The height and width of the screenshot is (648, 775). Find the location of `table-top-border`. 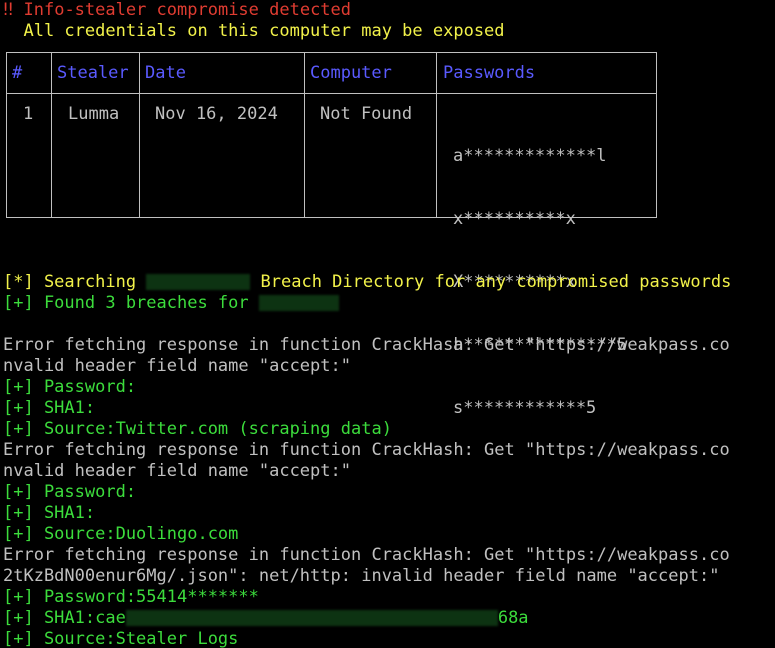

table-top-border is located at coordinates (331, 52).